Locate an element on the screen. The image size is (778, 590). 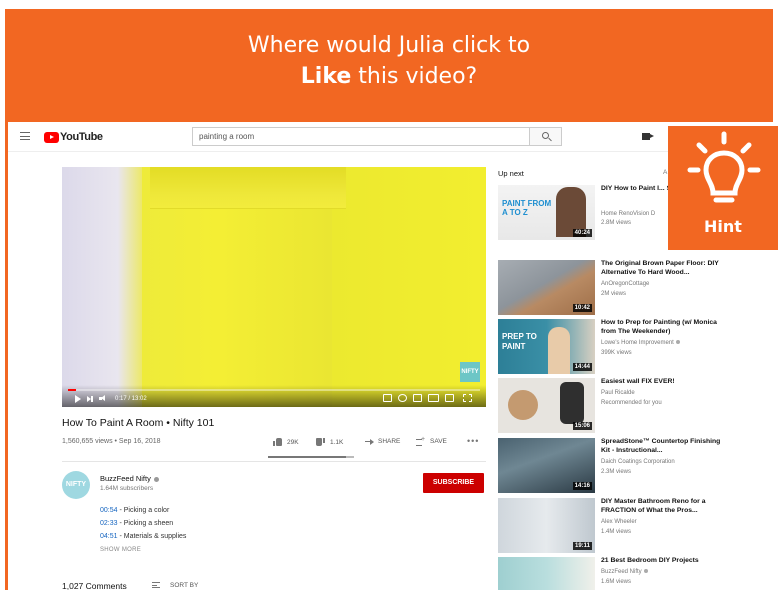
cast-icon is located at coordinates (449, 398).